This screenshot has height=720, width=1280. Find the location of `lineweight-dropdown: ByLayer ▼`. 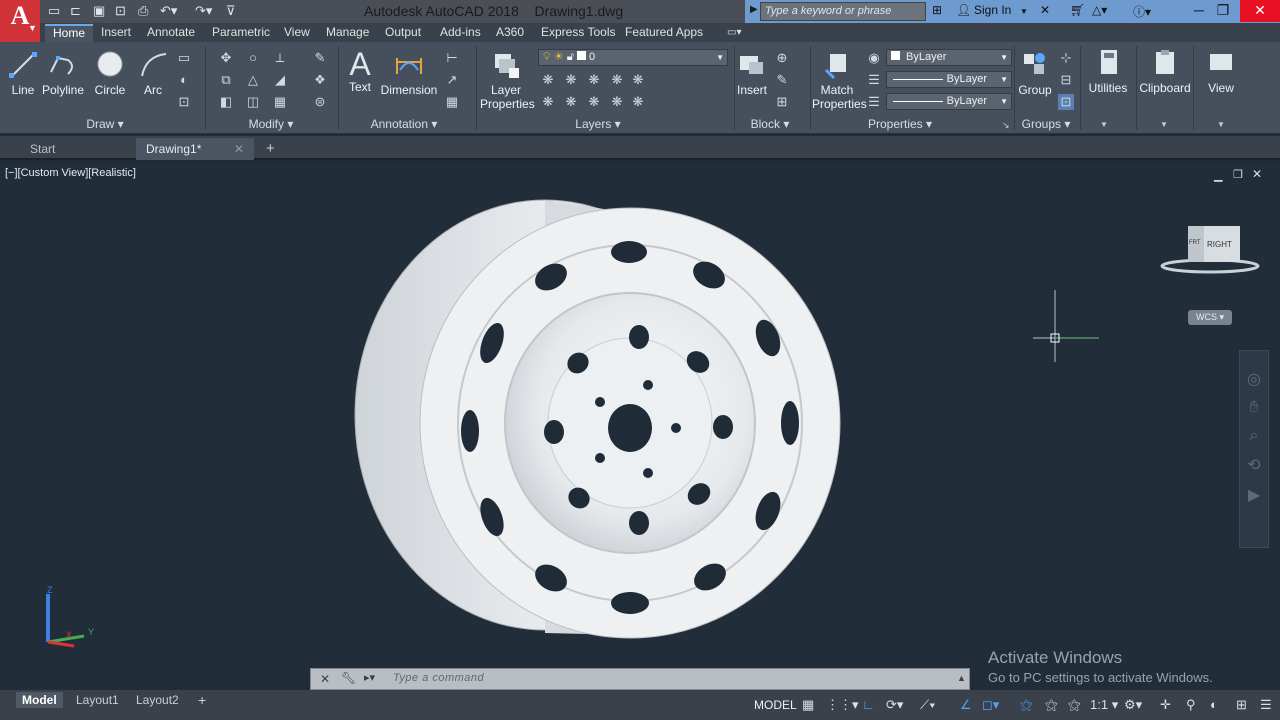

lineweight-dropdown: ByLayer ▼ is located at coordinates (949, 79).